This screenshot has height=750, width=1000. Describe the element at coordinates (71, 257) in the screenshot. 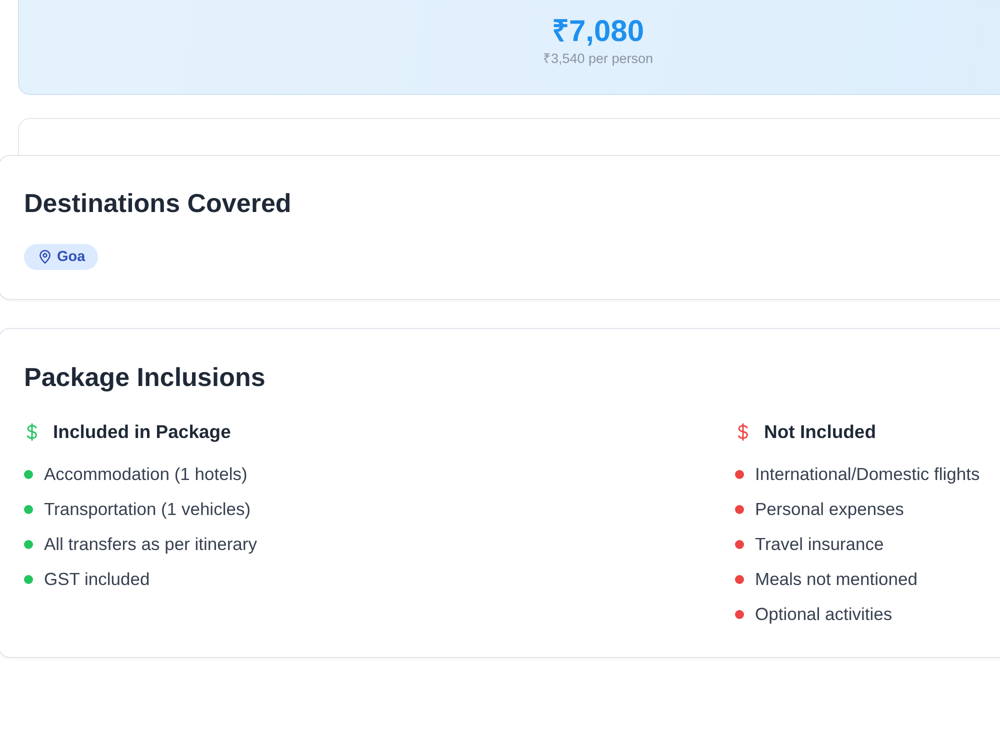

I see `tag-label: Goa` at that location.